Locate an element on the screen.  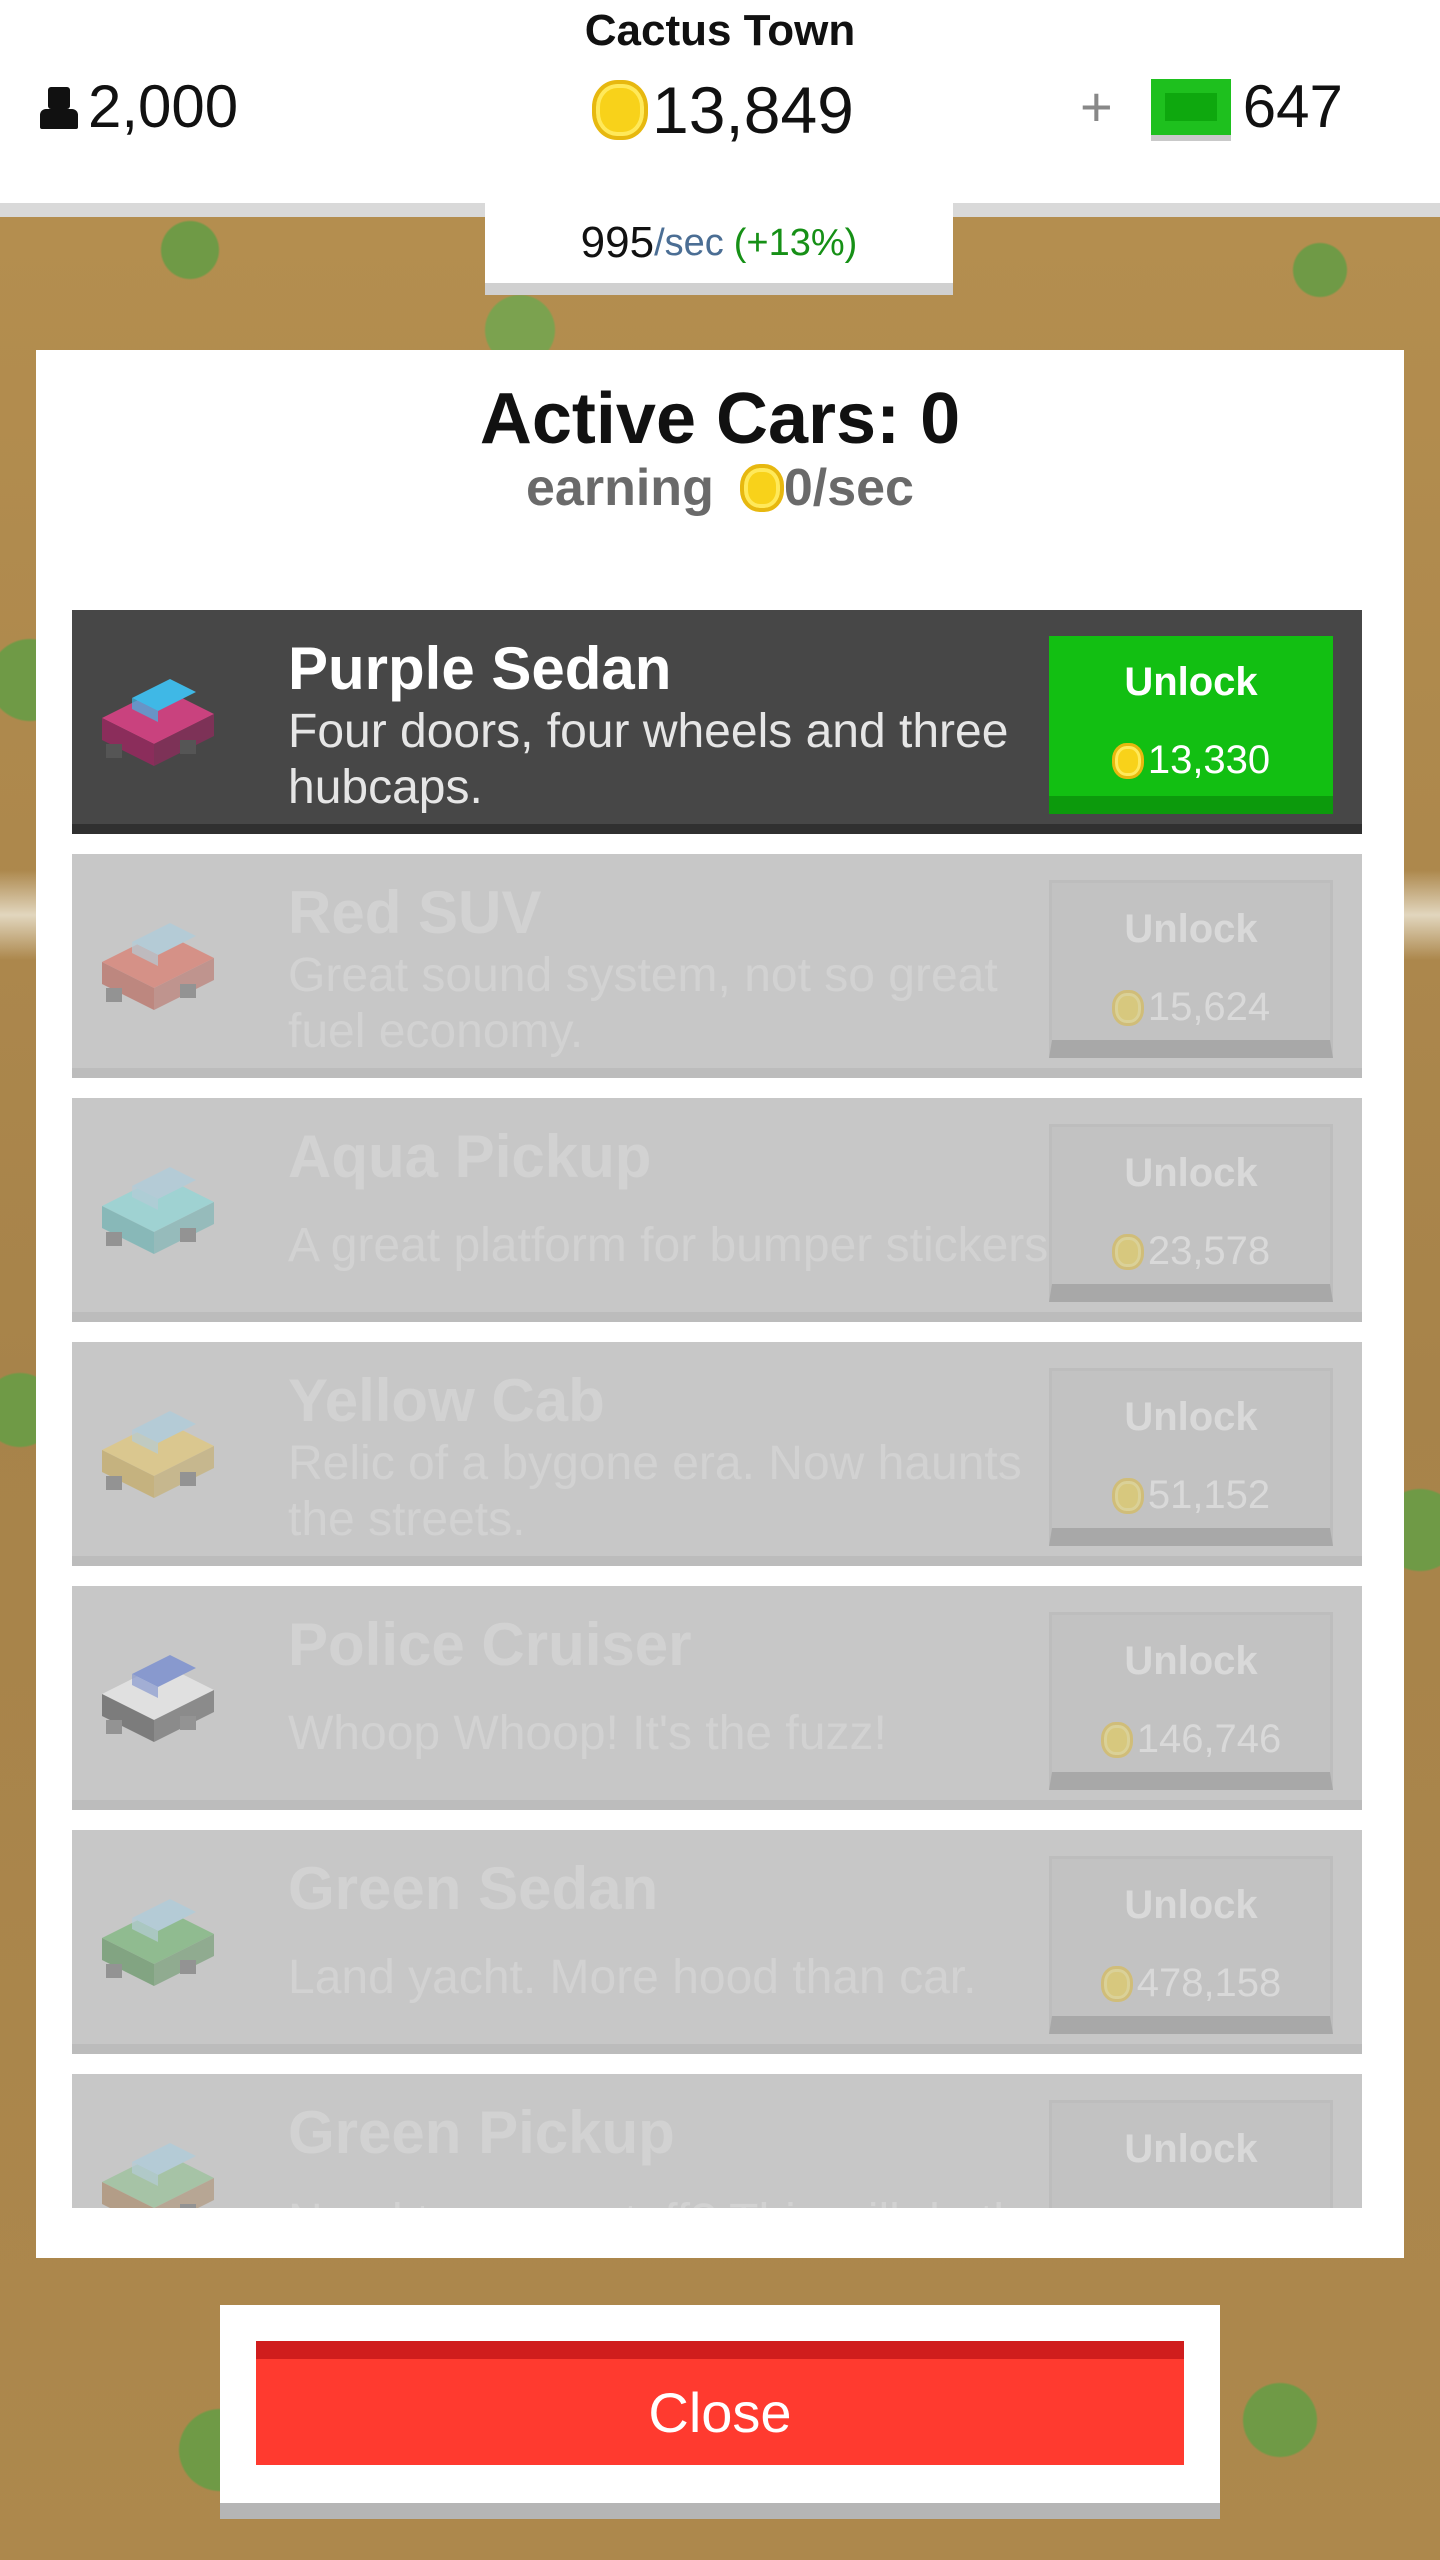
cash-bill-icon is located at coordinates (1190, 106).